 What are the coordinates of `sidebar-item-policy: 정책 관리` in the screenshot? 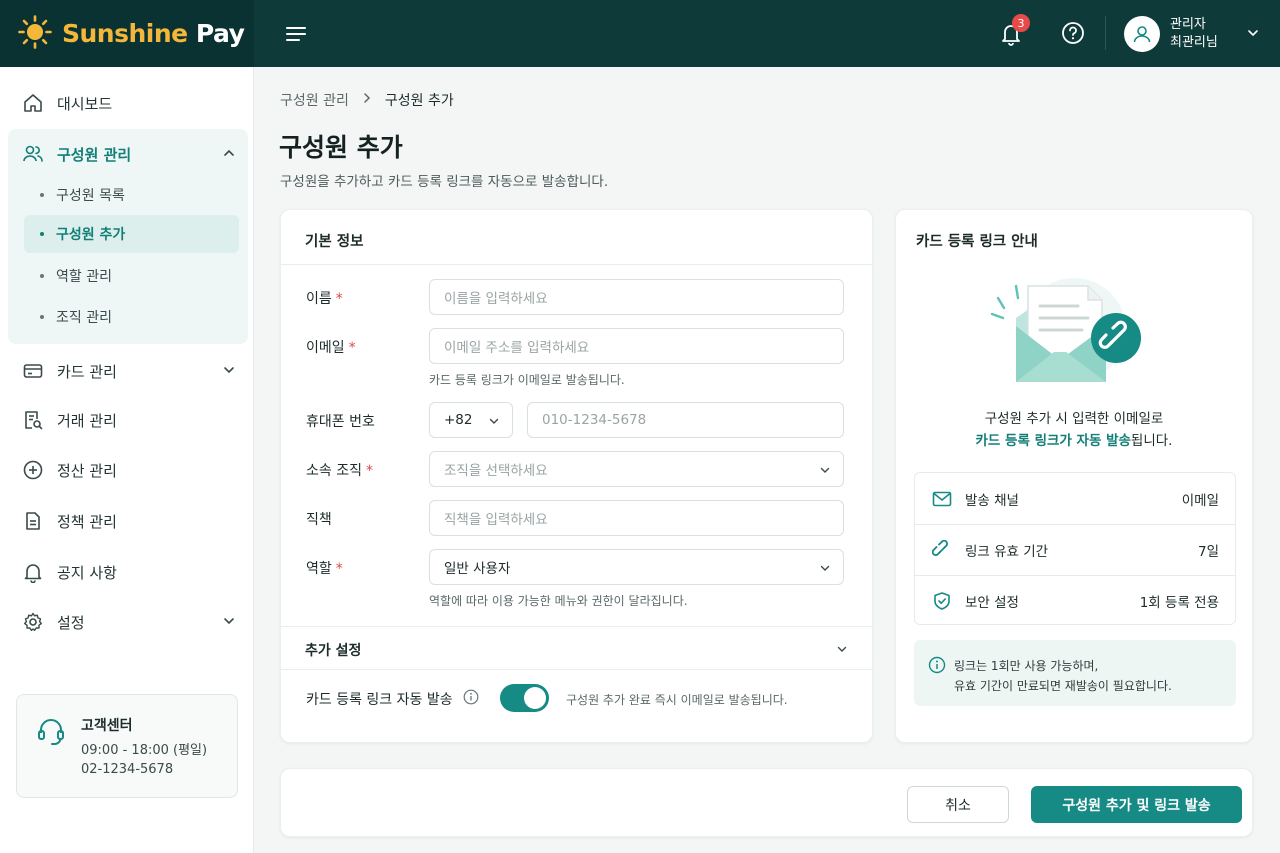 It's located at (127, 521).